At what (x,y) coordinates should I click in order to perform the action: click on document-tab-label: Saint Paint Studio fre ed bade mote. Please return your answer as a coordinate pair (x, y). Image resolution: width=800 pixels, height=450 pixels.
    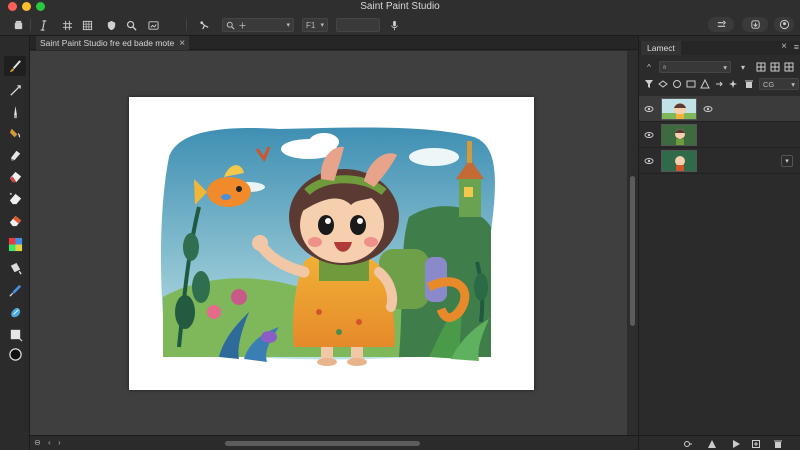
    Looking at the image, I should click on (107, 43).